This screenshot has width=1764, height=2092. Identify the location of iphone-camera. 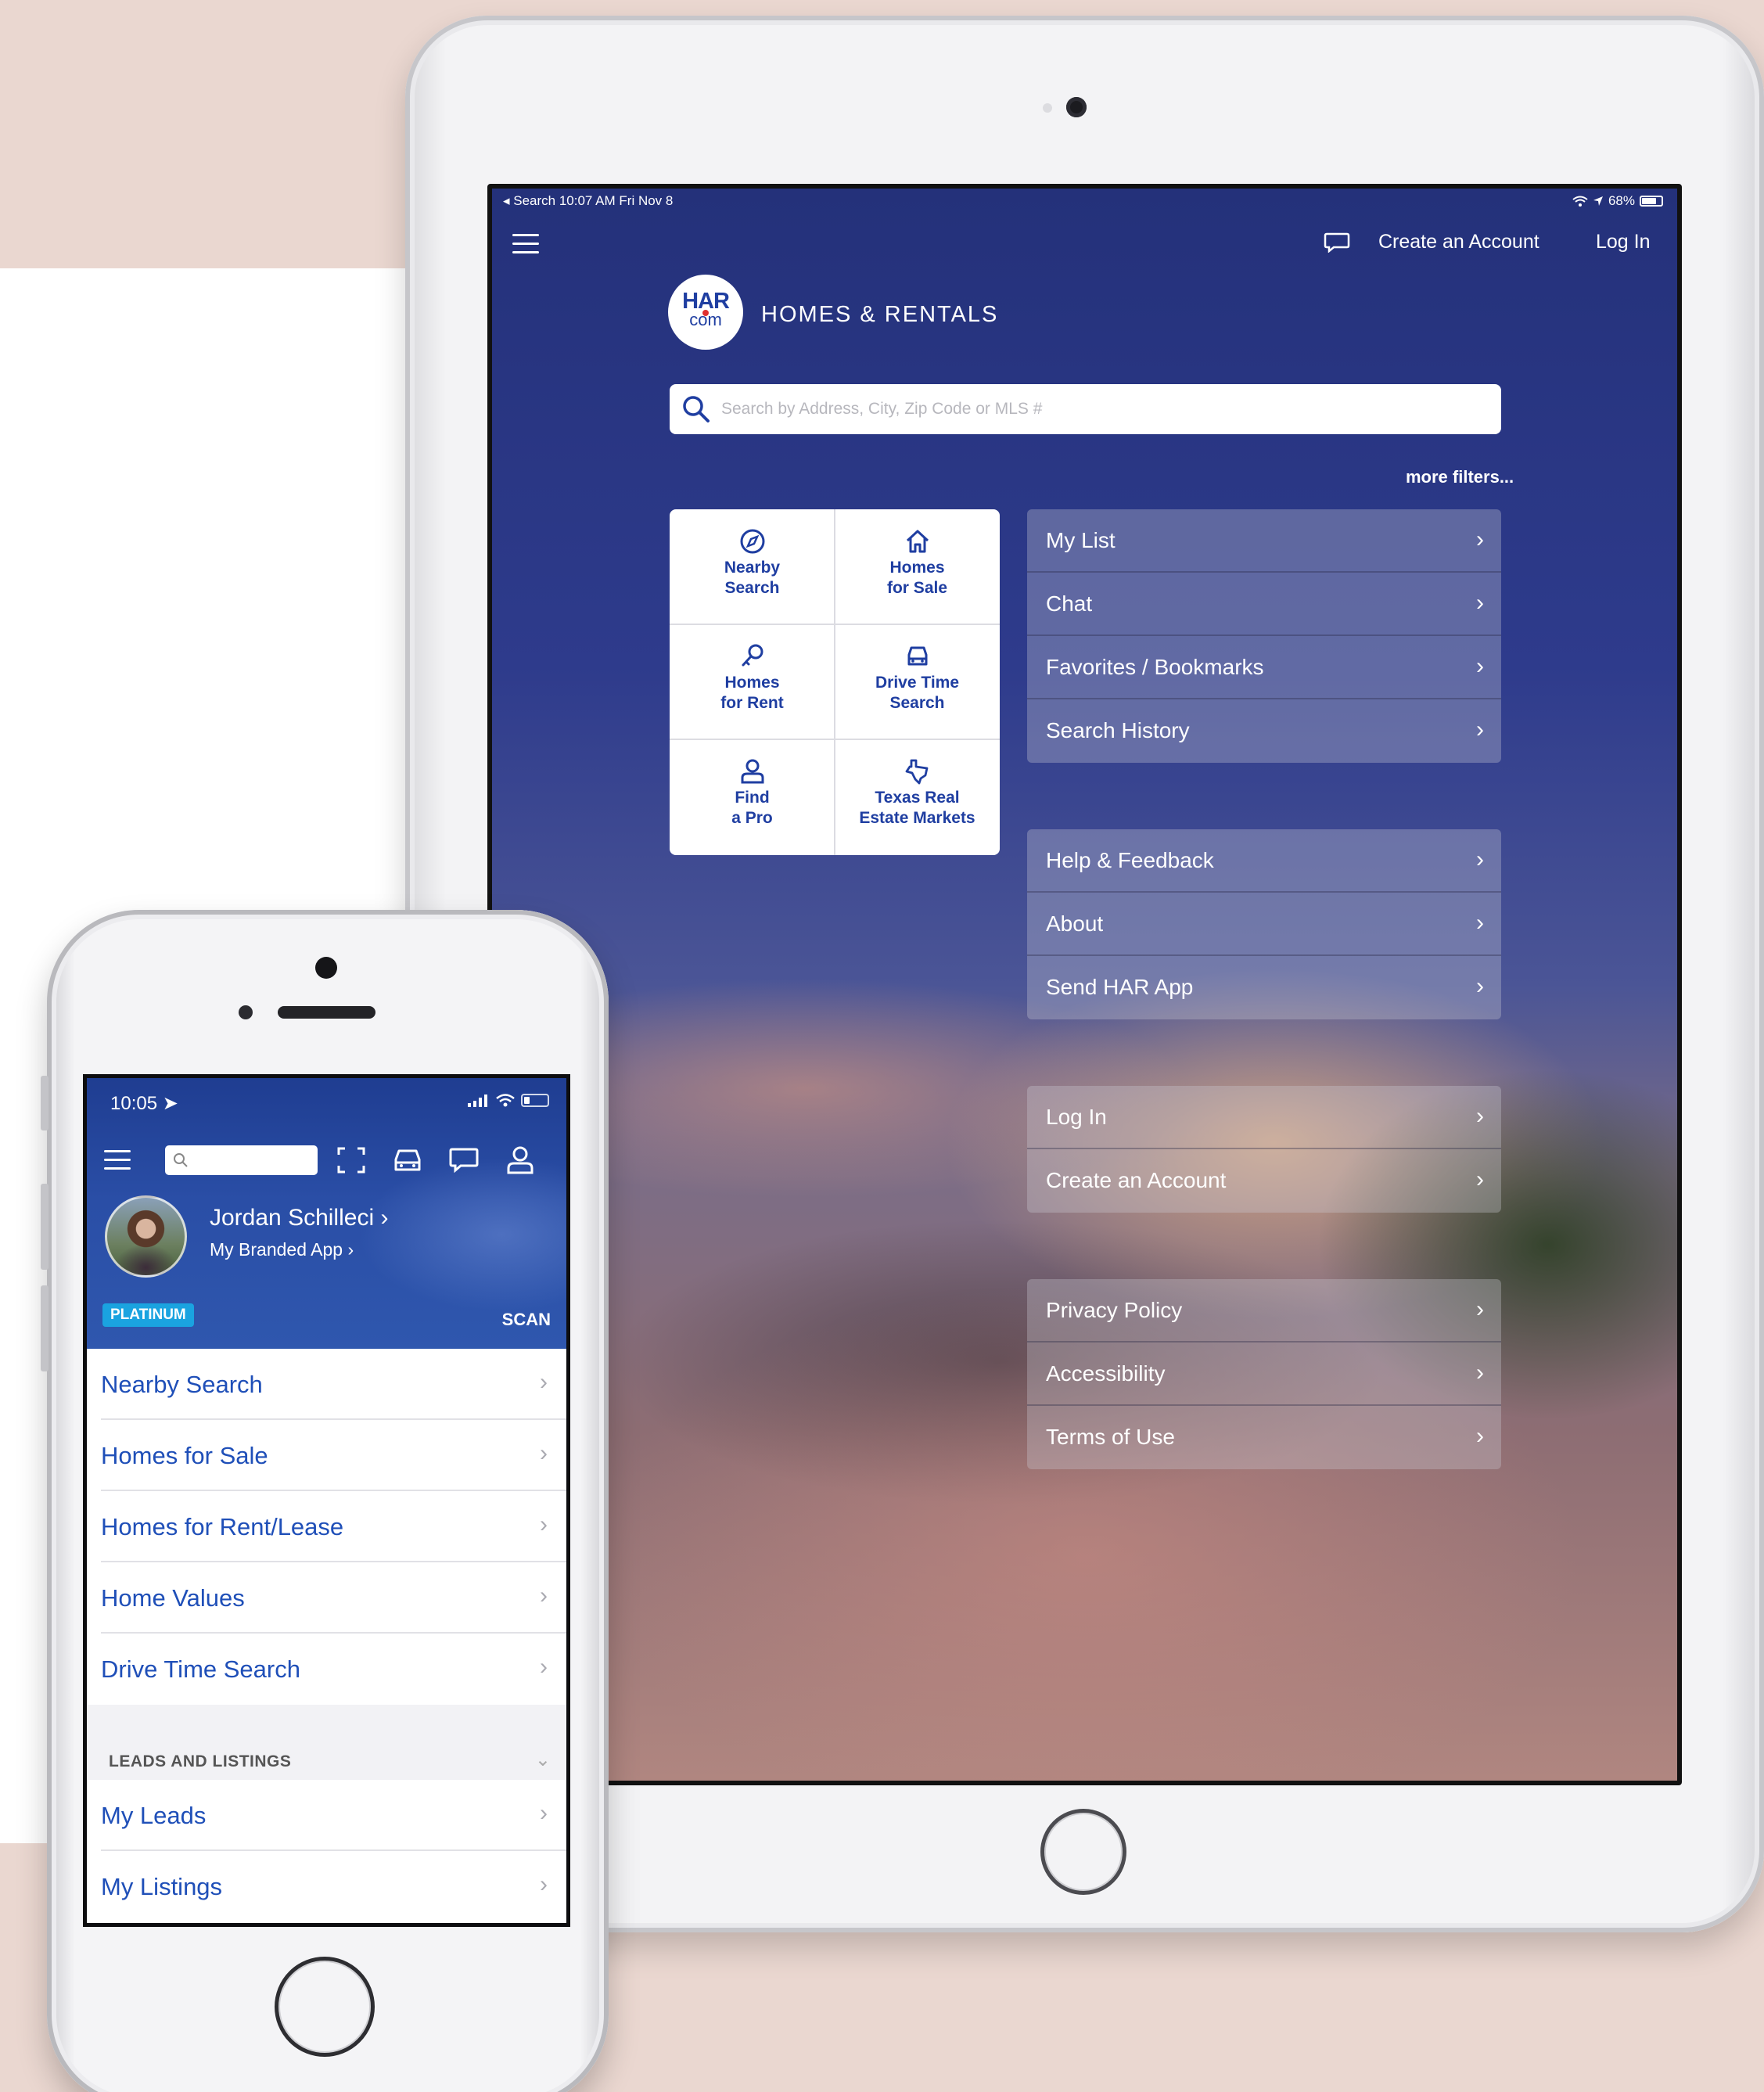
(326, 968).